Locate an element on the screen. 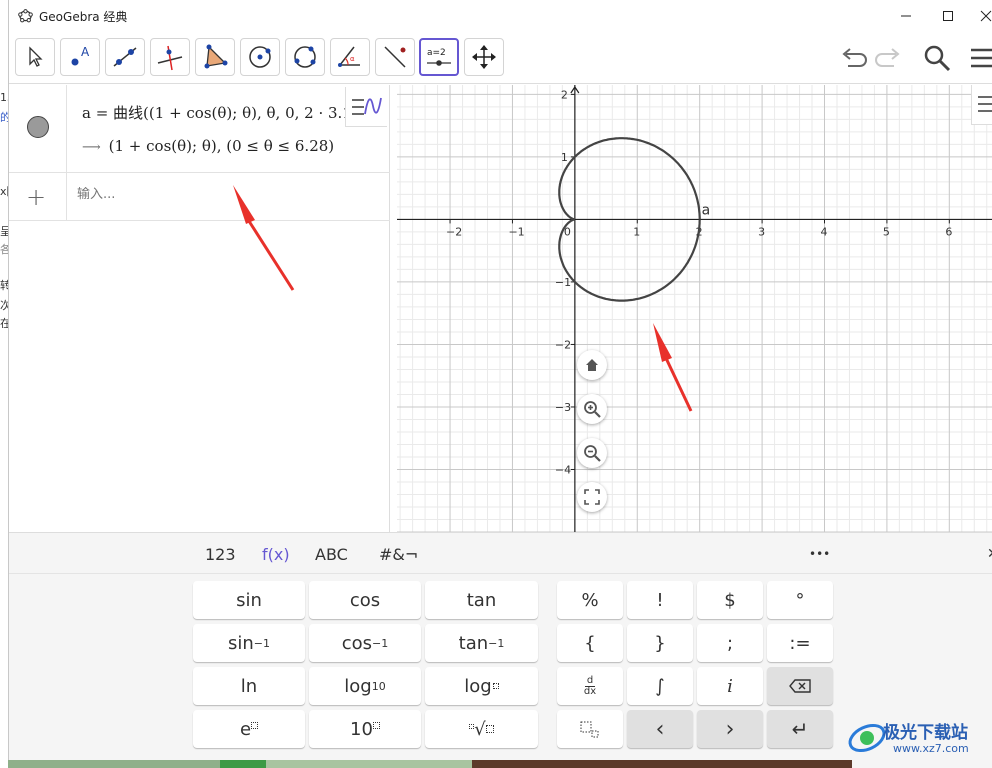  key-percent: % is located at coordinates (590, 600).